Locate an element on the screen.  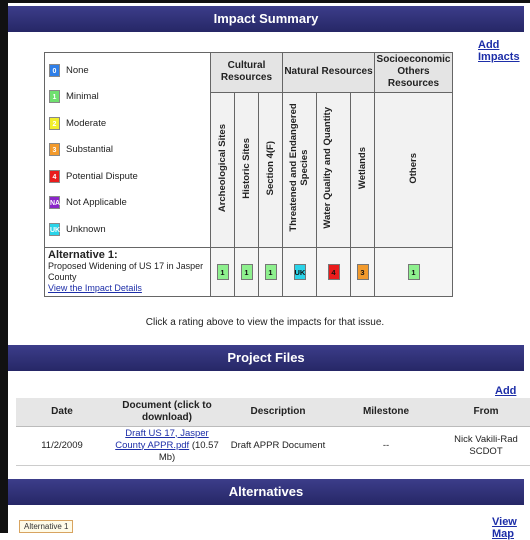
rating-water-quality: 4 is located at coordinates (333, 271).